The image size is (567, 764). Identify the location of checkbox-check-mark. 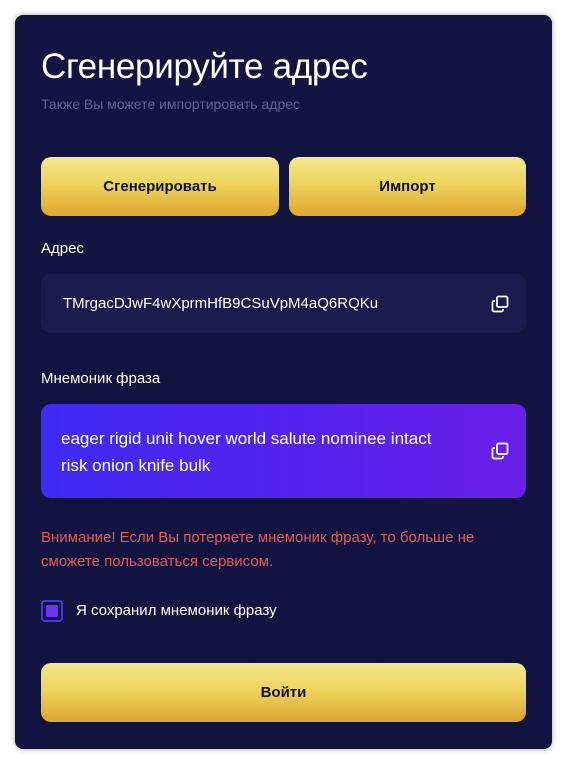
(52, 611).